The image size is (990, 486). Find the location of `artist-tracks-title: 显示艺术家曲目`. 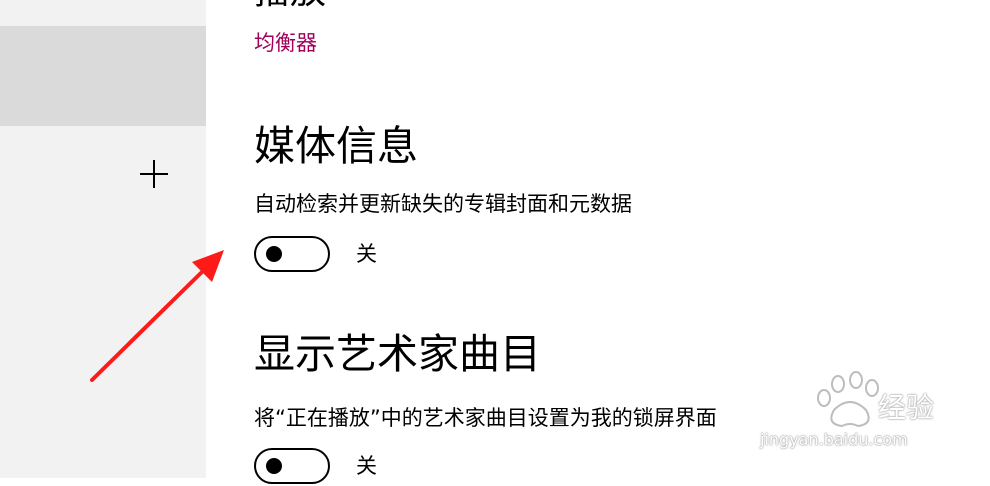

artist-tracks-title: 显示艺术家曲目 is located at coordinates (397, 354).